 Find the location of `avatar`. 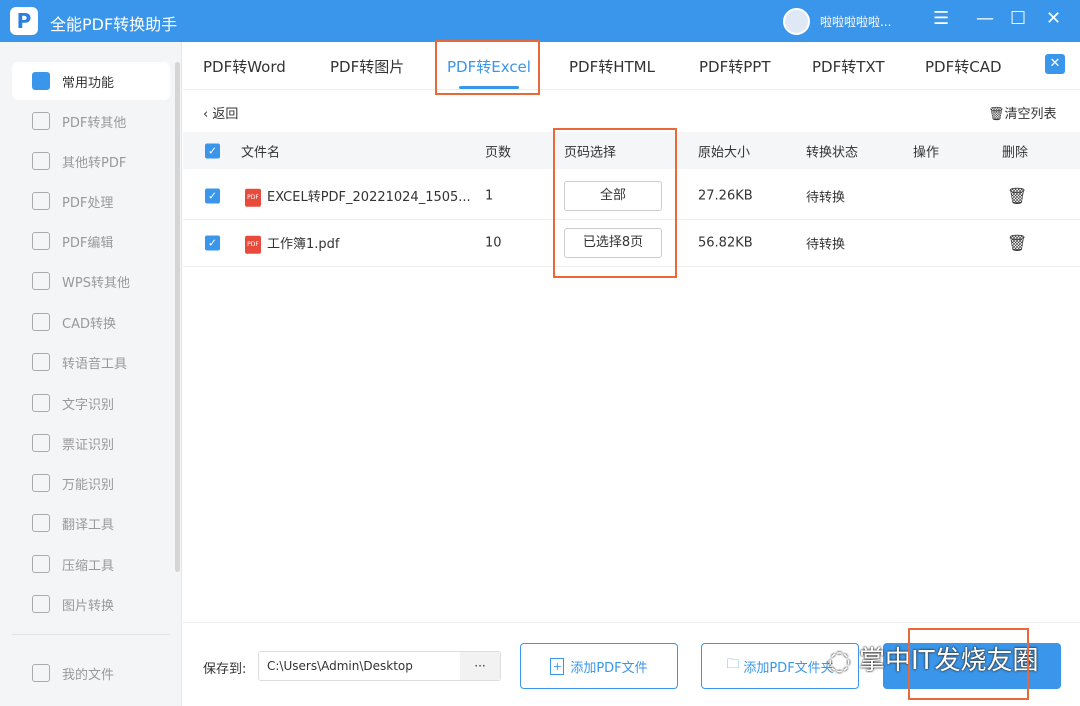

avatar is located at coordinates (796, 21).